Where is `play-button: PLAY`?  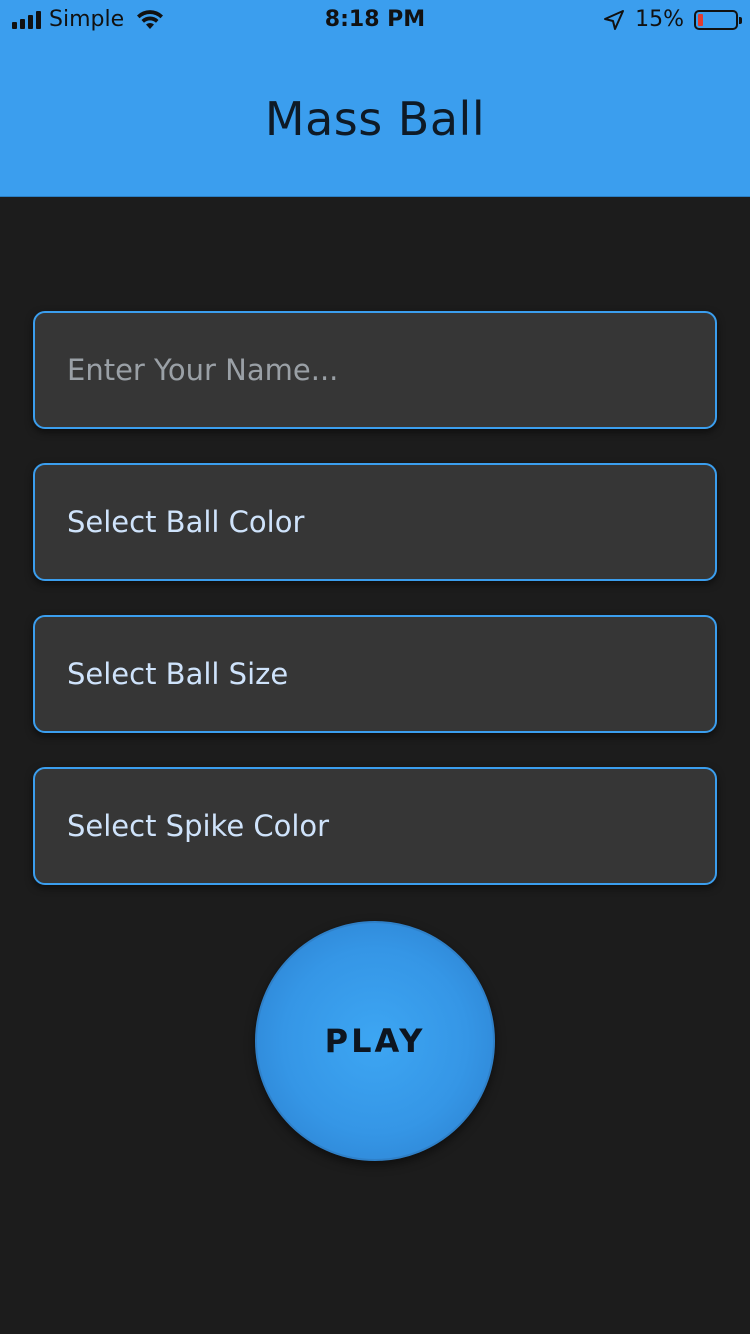 play-button: PLAY is located at coordinates (375, 1041).